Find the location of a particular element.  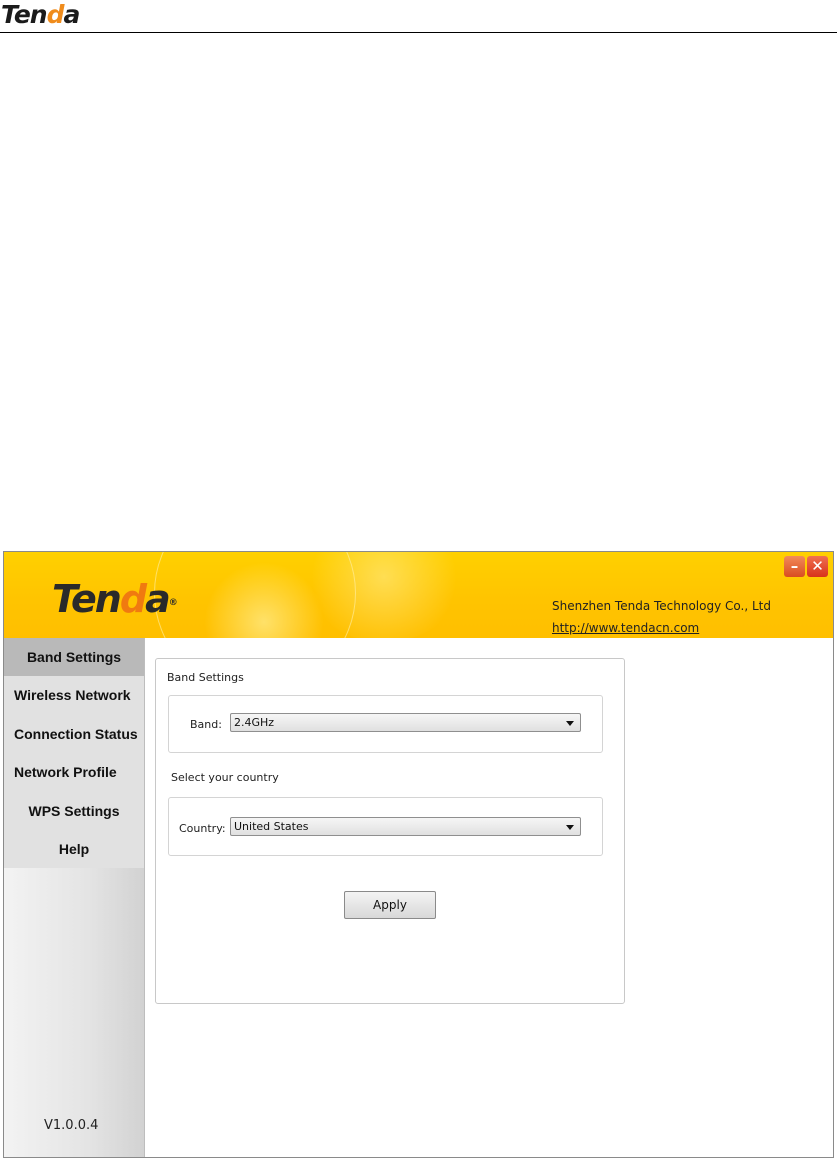

minimize-icon: – is located at coordinates (794, 566).